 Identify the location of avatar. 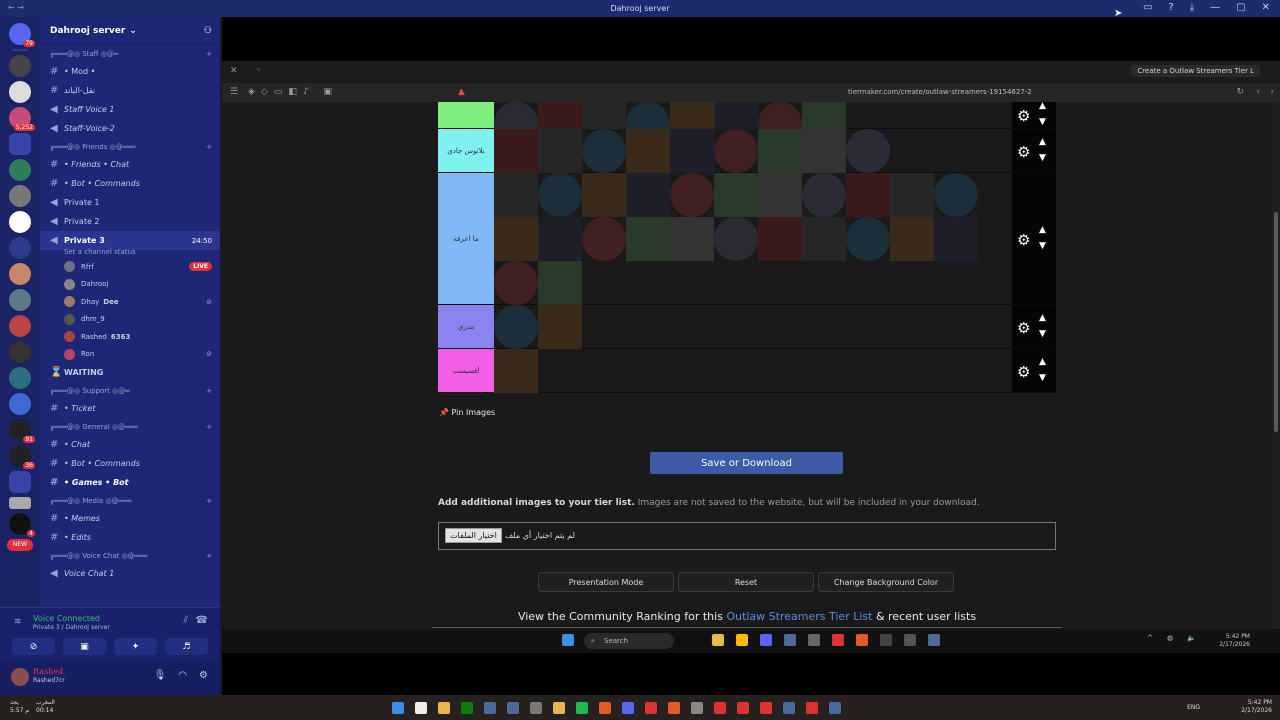
(20, 677).